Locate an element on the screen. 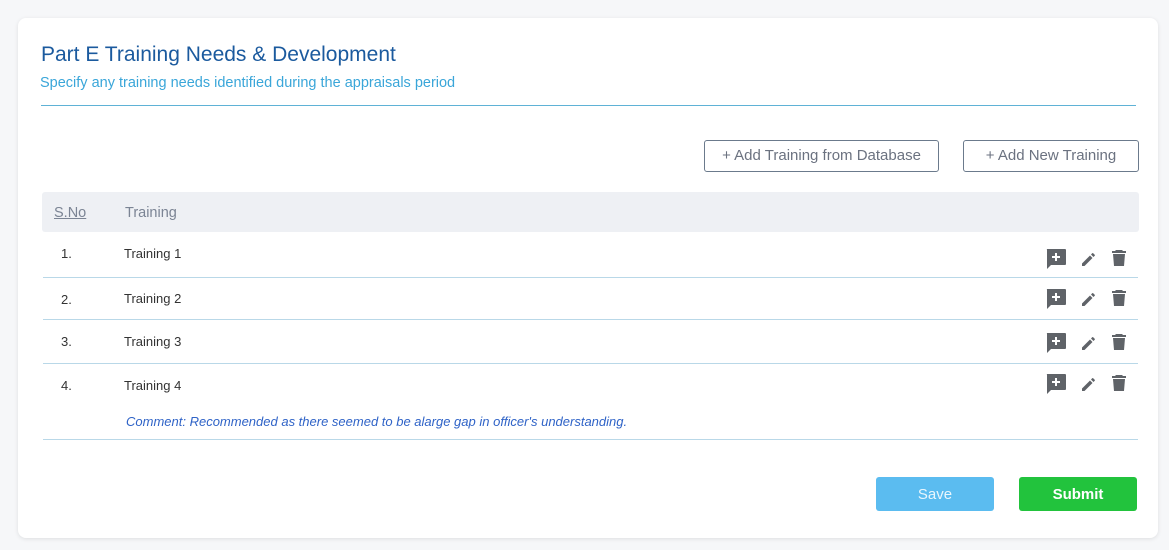  table-row: 1. Training 1 is located at coordinates (590, 255).